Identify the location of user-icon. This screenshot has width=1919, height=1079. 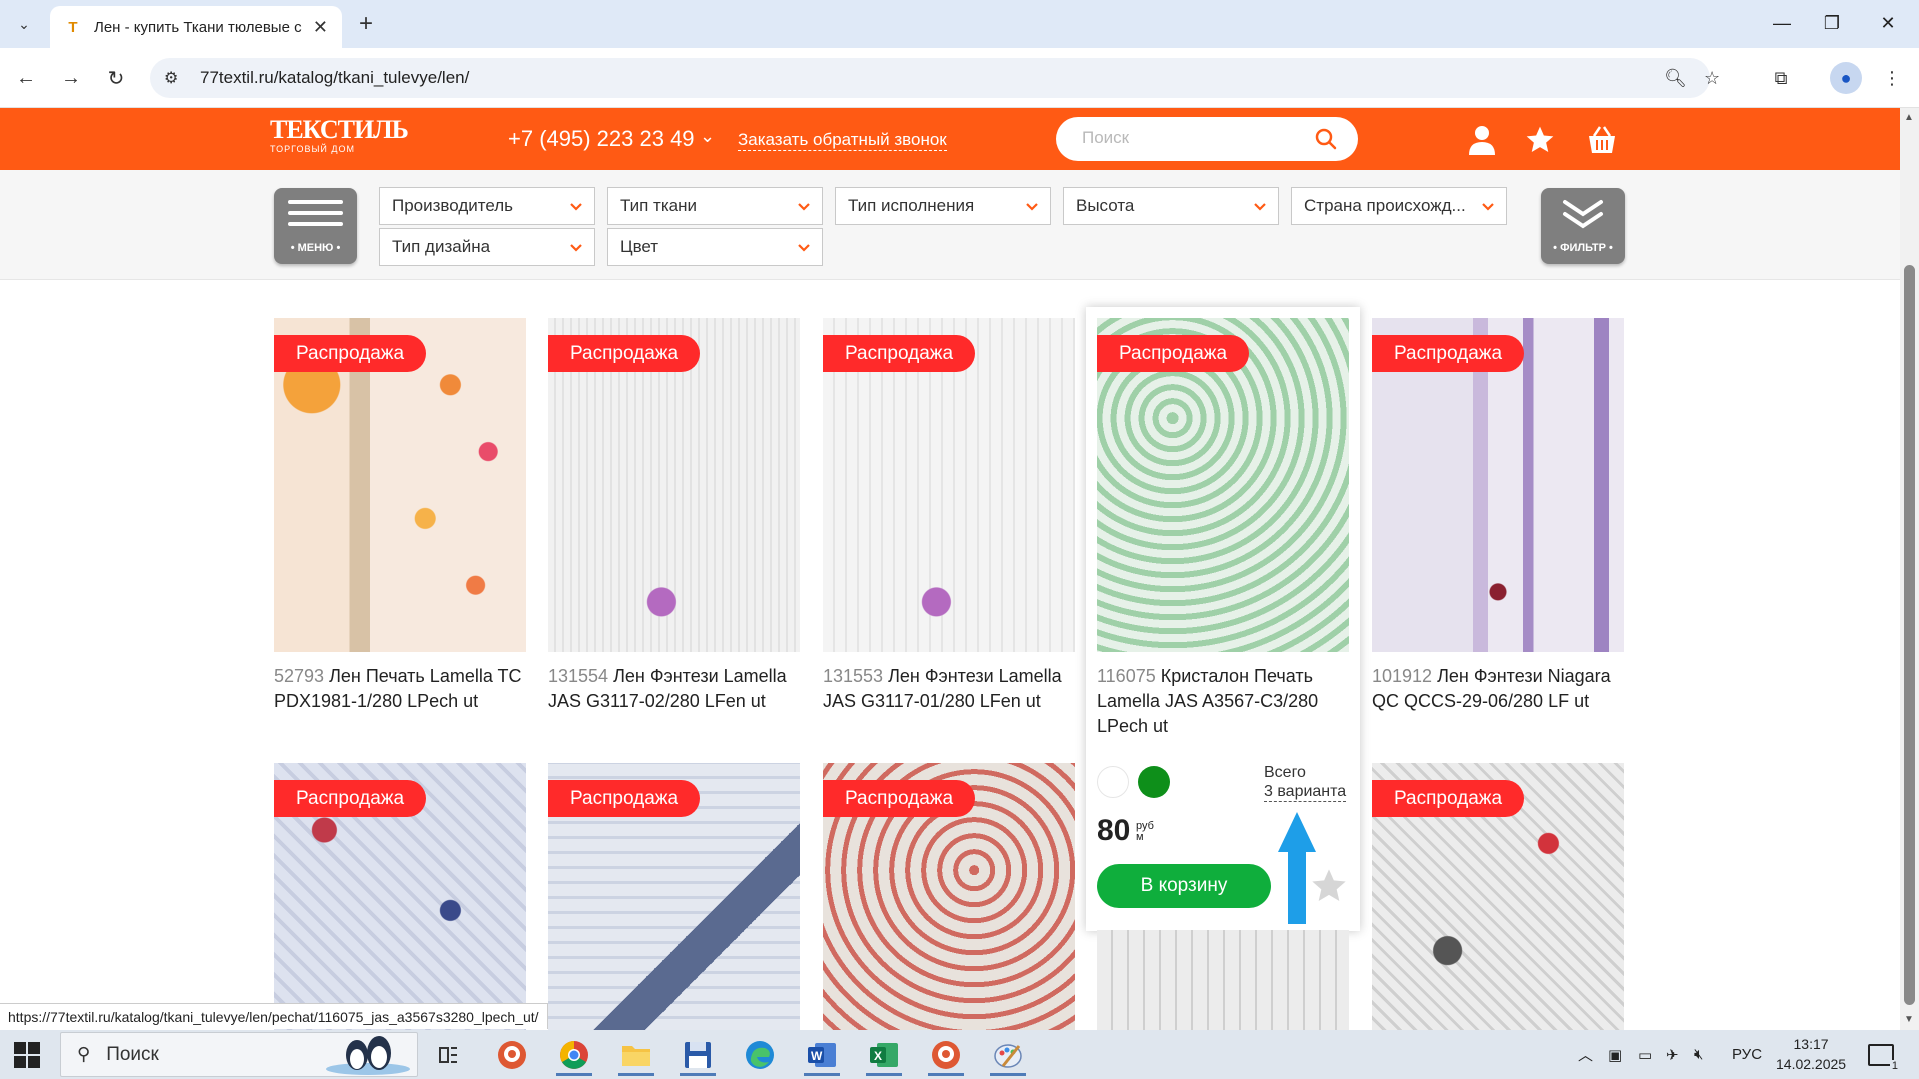
(1482, 140).